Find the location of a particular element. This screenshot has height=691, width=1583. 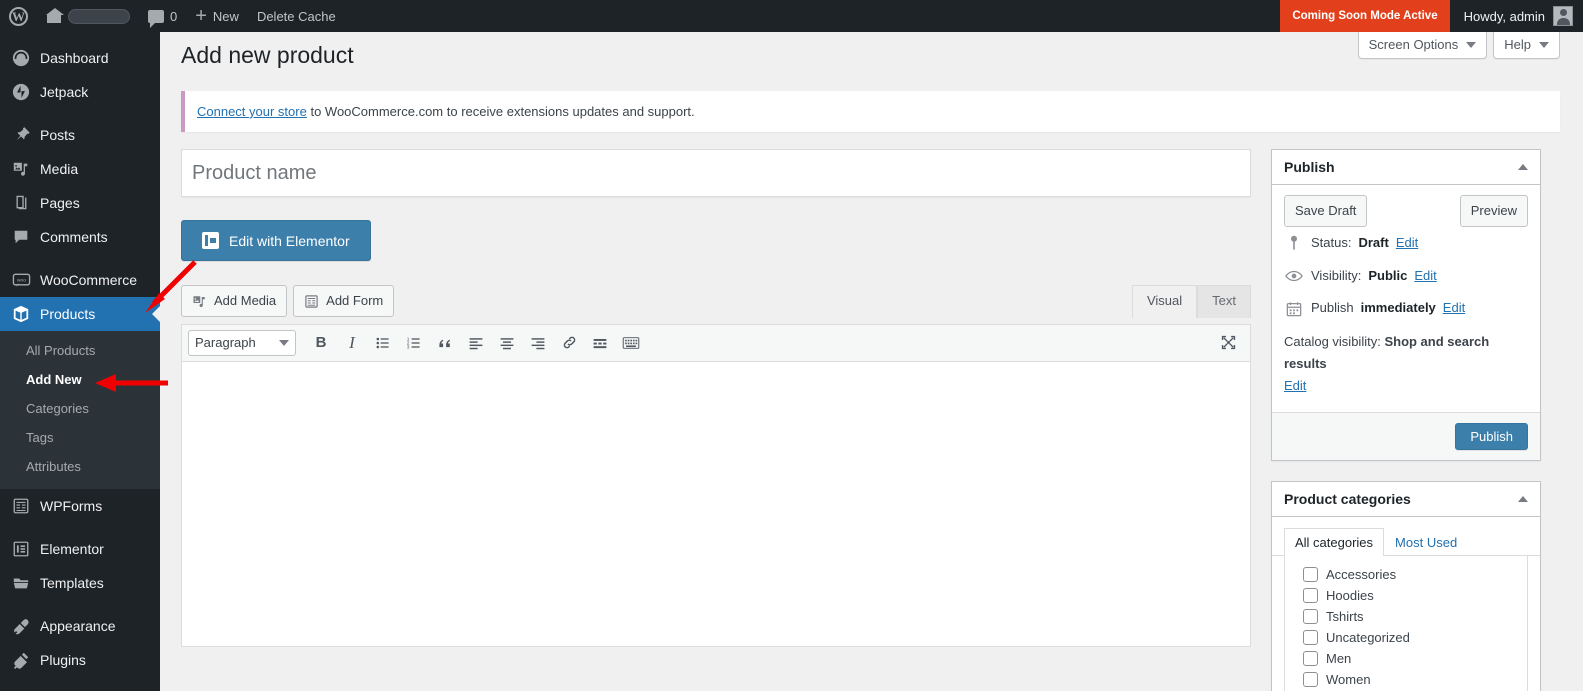

sidebar-item-dashboard: Dashboard is located at coordinates (80, 58).